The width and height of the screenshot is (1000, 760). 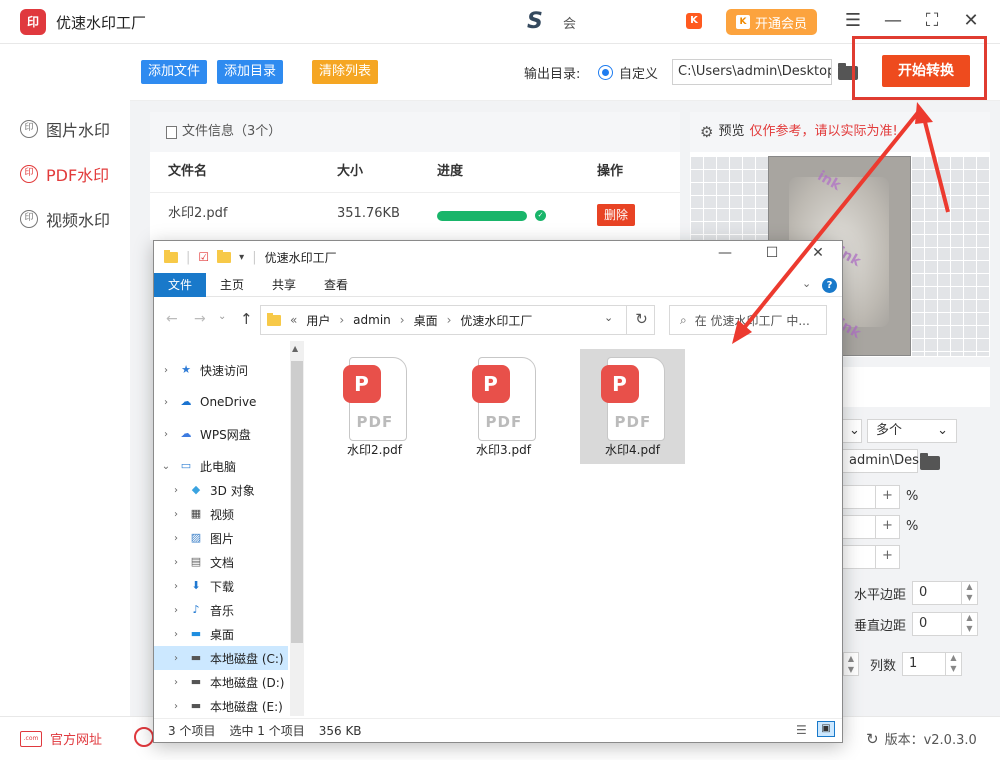 What do you see at coordinates (203, 257) in the screenshot?
I see `properties-icon: ☑` at bounding box center [203, 257].